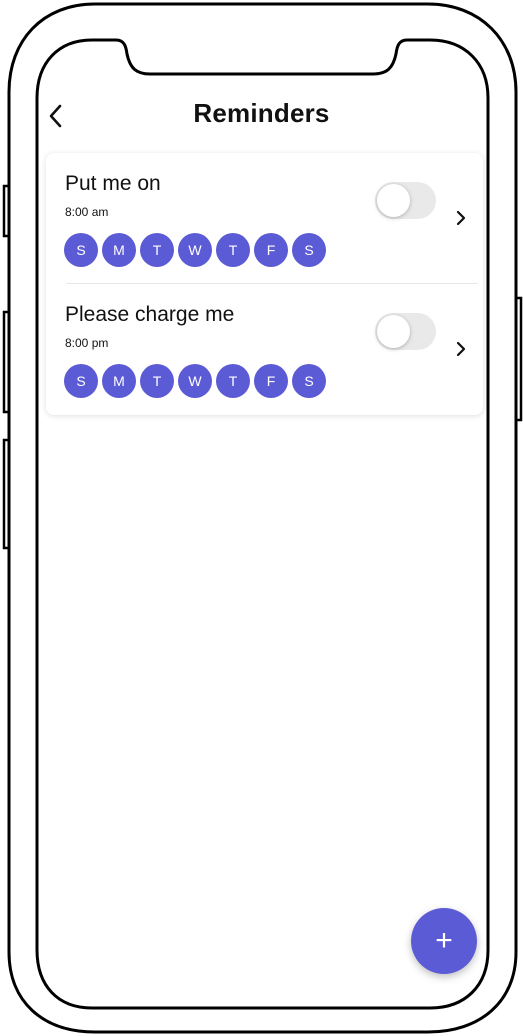  I want to click on page-title: Reminders, so click(261, 113).